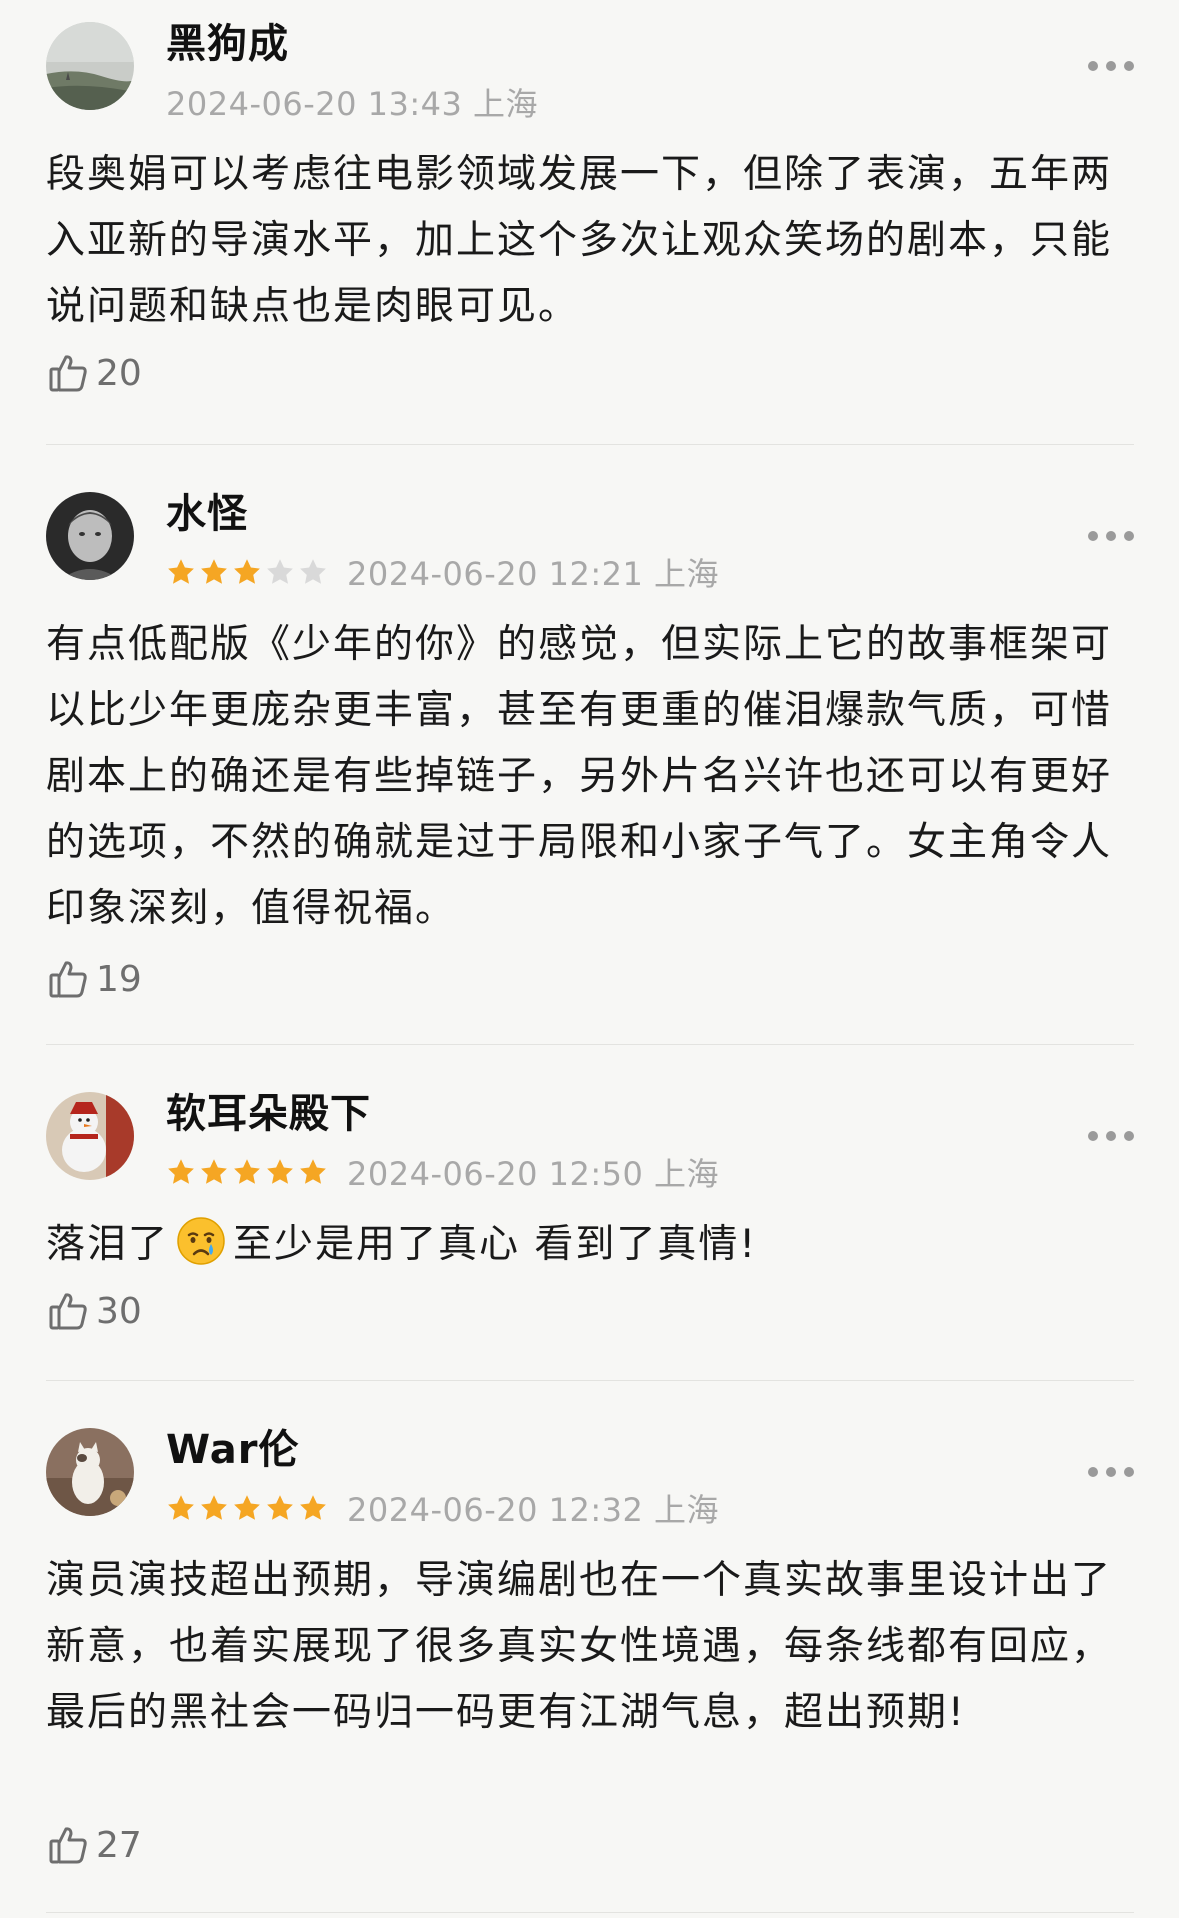 The image size is (1179, 1918). What do you see at coordinates (495, 1244) in the screenshot?
I see `comment-text-after: 至少是用了真心 看到了真情!` at bounding box center [495, 1244].